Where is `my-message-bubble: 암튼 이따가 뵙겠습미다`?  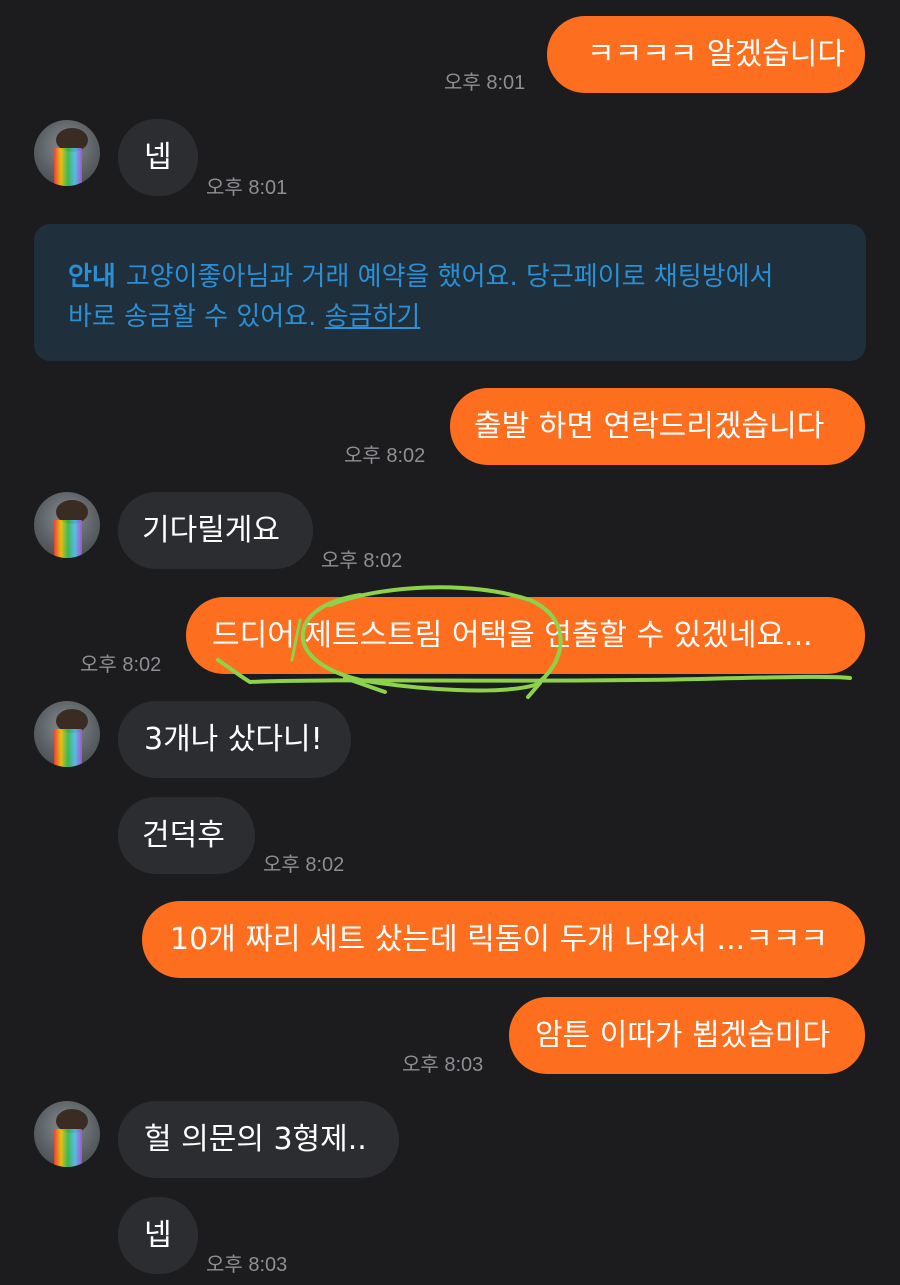 my-message-bubble: 암튼 이따가 뵙겠습미다 is located at coordinates (687, 1035).